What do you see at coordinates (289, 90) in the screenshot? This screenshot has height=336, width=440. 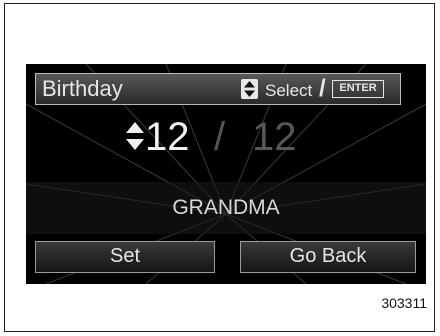 I see `select-label: Select` at bounding box center [289, 90].